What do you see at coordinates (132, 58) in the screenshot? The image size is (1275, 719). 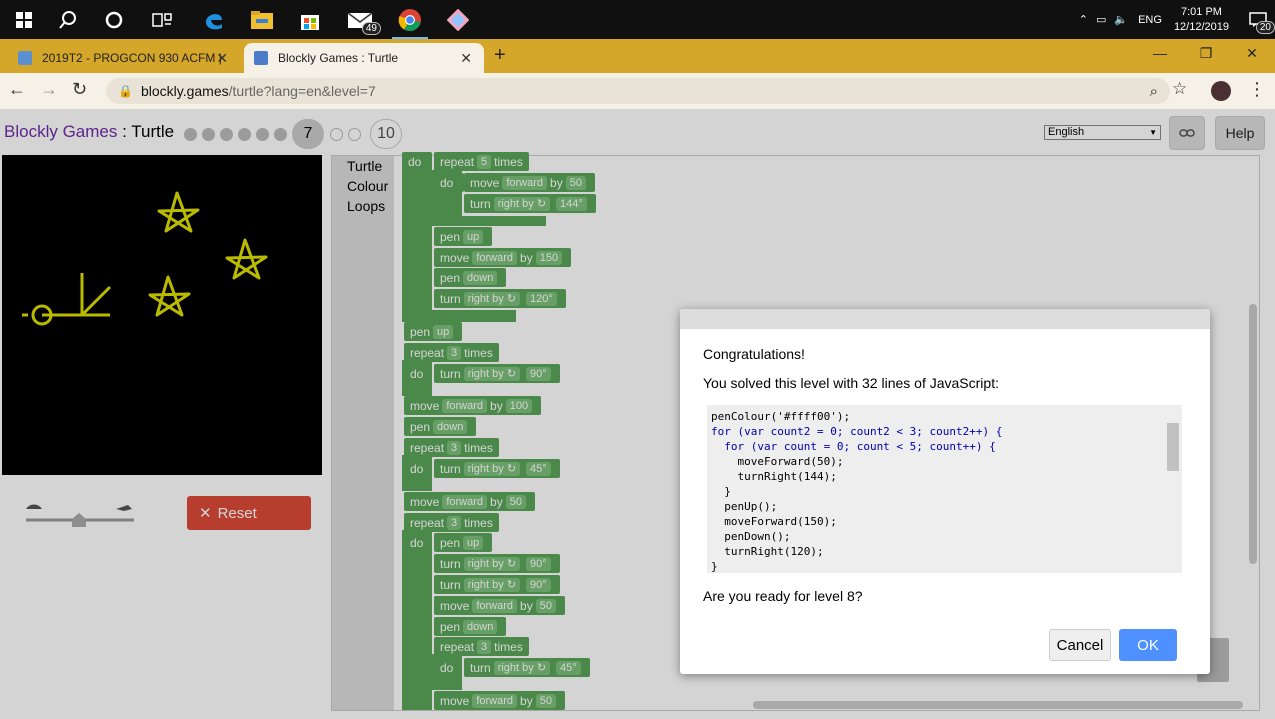 I see `tab-label: 2019T2 - PROGCON 930 ACFM |` at bounding box center [132, 58].